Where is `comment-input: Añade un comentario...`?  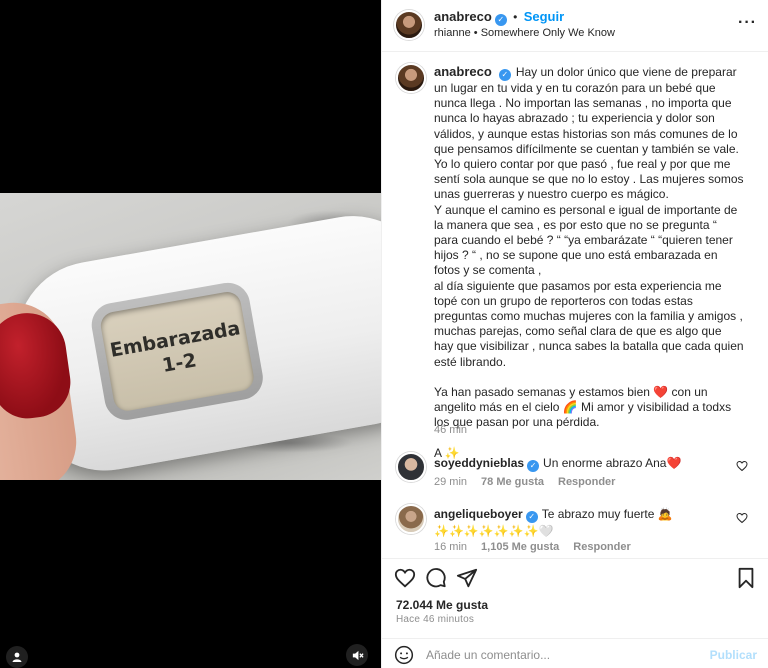
comment-input: Añade un comentario... is located at coordinates (488, 655).